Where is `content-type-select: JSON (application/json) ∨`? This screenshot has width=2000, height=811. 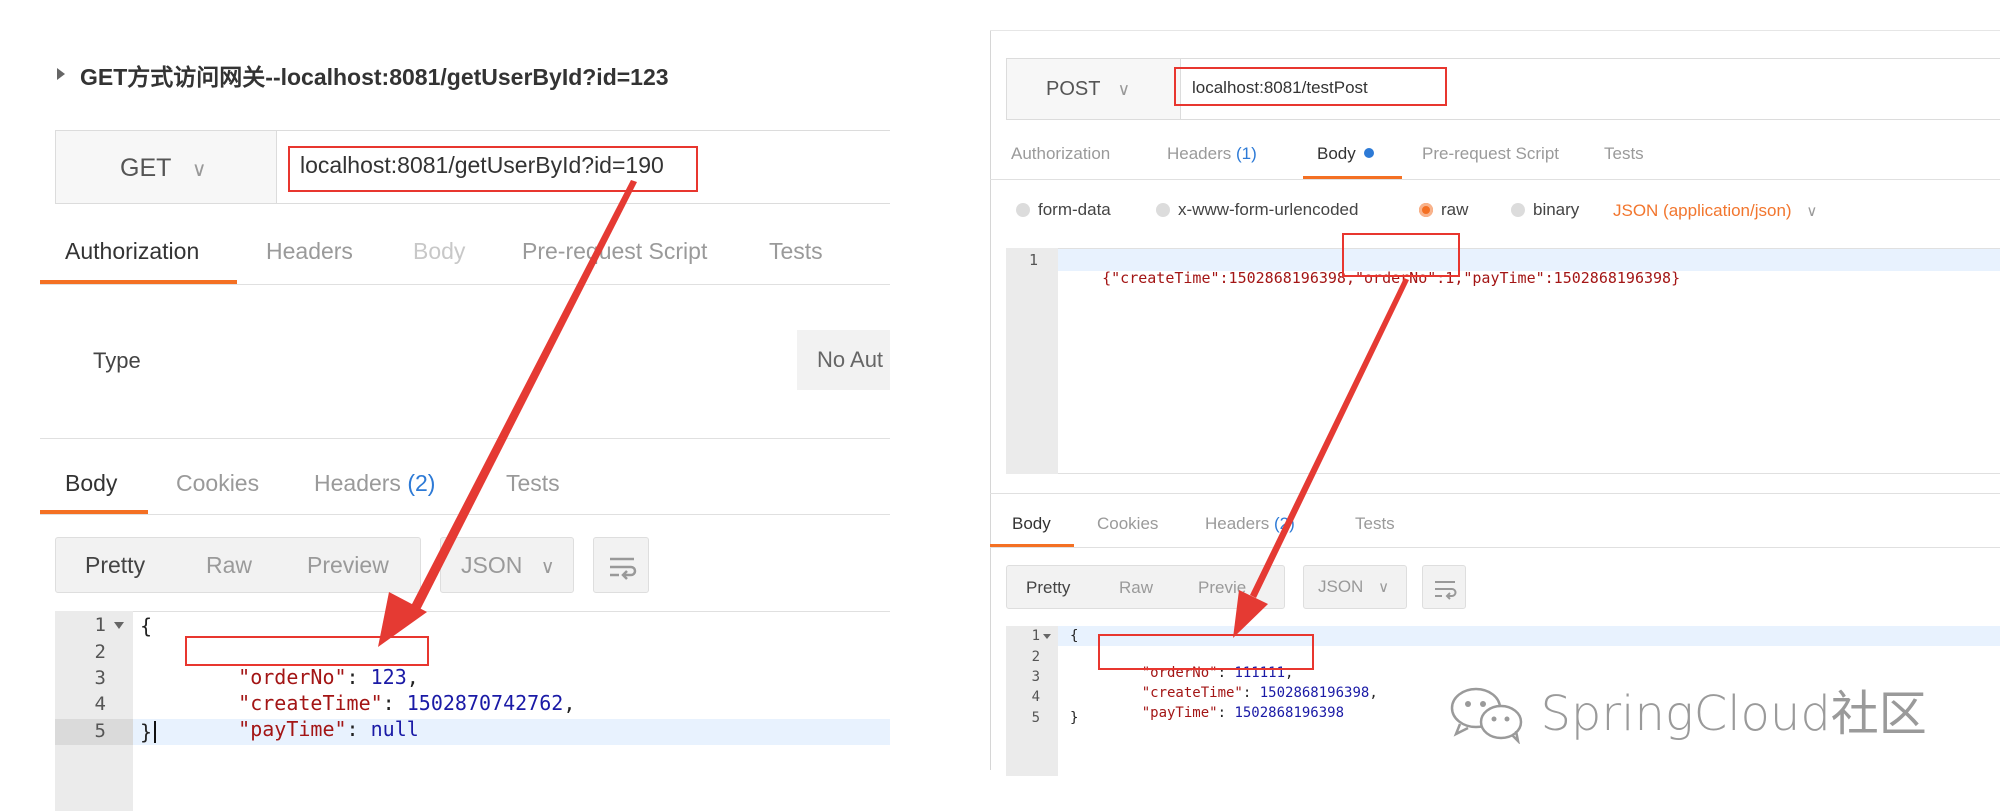
content-type-select: JSON (application/json) ∨ is located at coordinates (1715, 211).